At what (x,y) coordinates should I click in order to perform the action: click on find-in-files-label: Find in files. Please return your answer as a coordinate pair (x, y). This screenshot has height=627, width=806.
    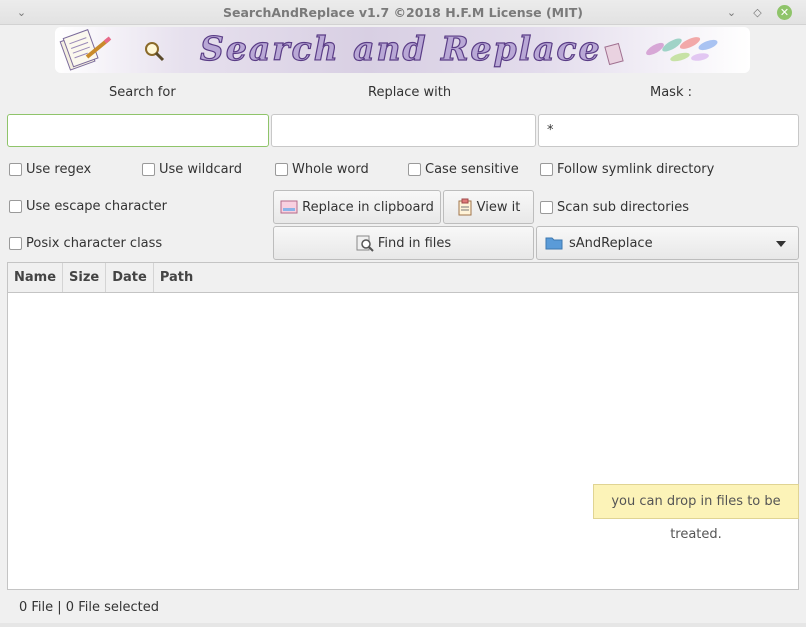
    Looking at the image, I should click on (414, 243).